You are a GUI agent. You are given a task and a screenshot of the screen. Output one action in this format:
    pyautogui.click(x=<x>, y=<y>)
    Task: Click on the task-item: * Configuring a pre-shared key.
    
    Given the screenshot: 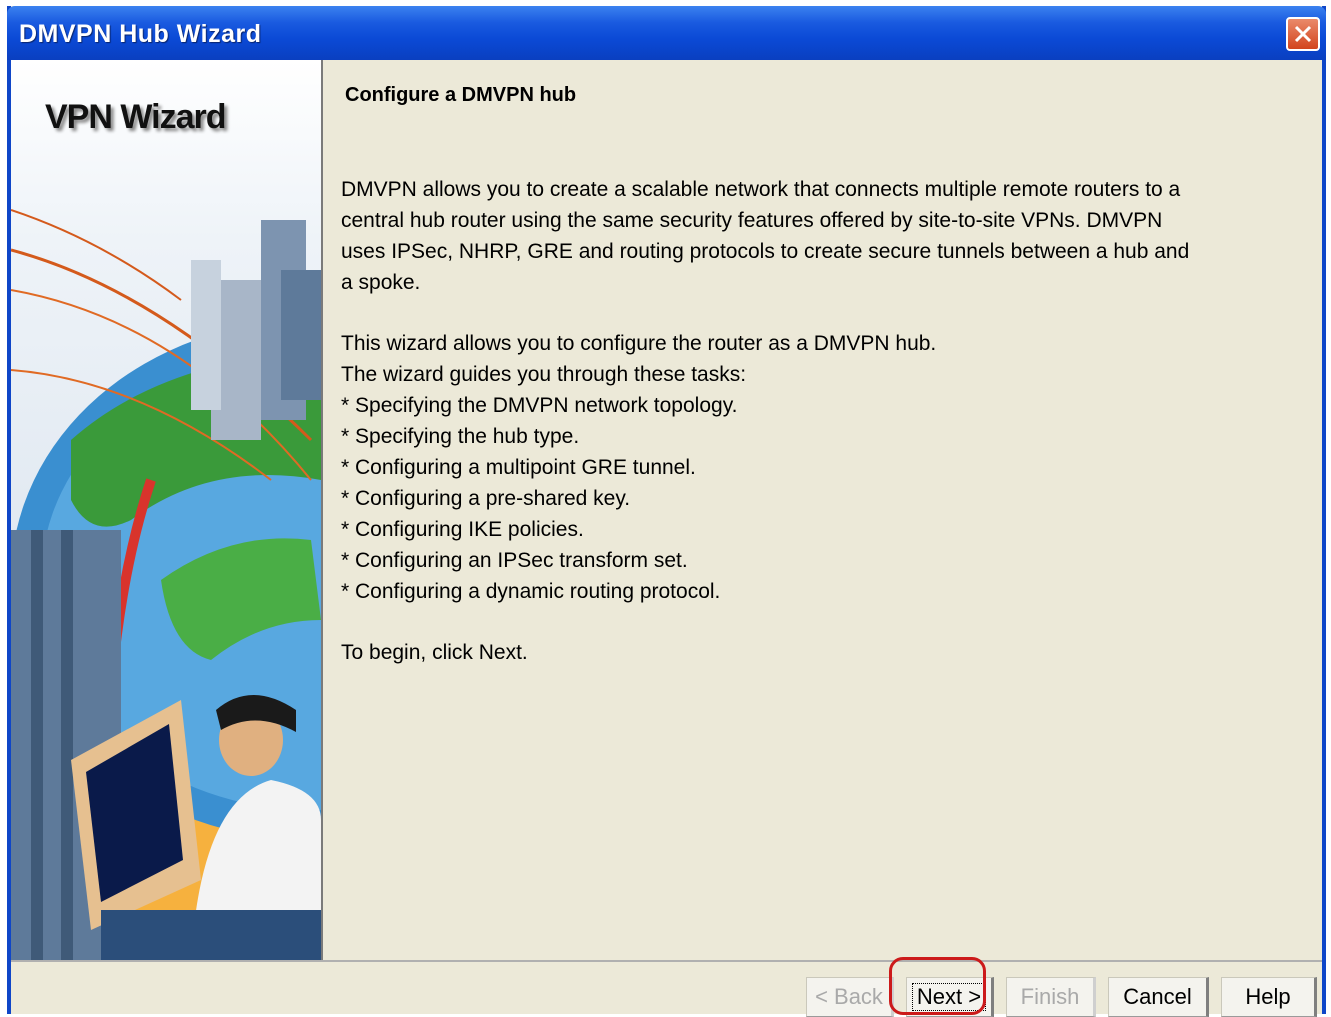 What is the action you would take?
    pyautogui.click(x=486, y=498)
    